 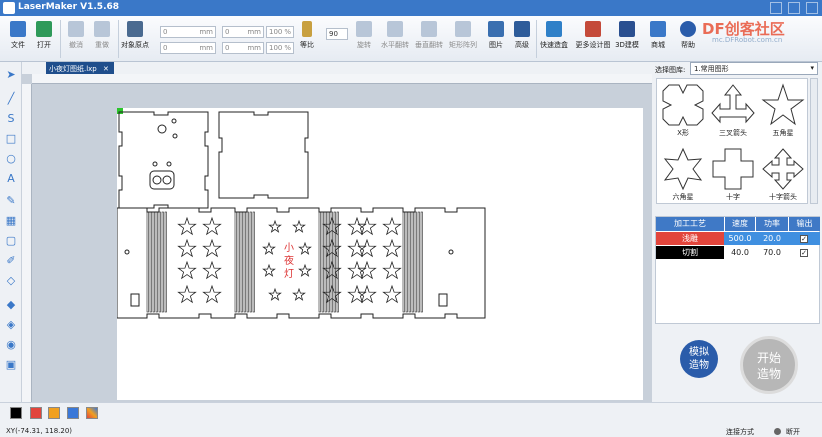 I want to click on width-field: 0 mm, so click(x=243, y=32).